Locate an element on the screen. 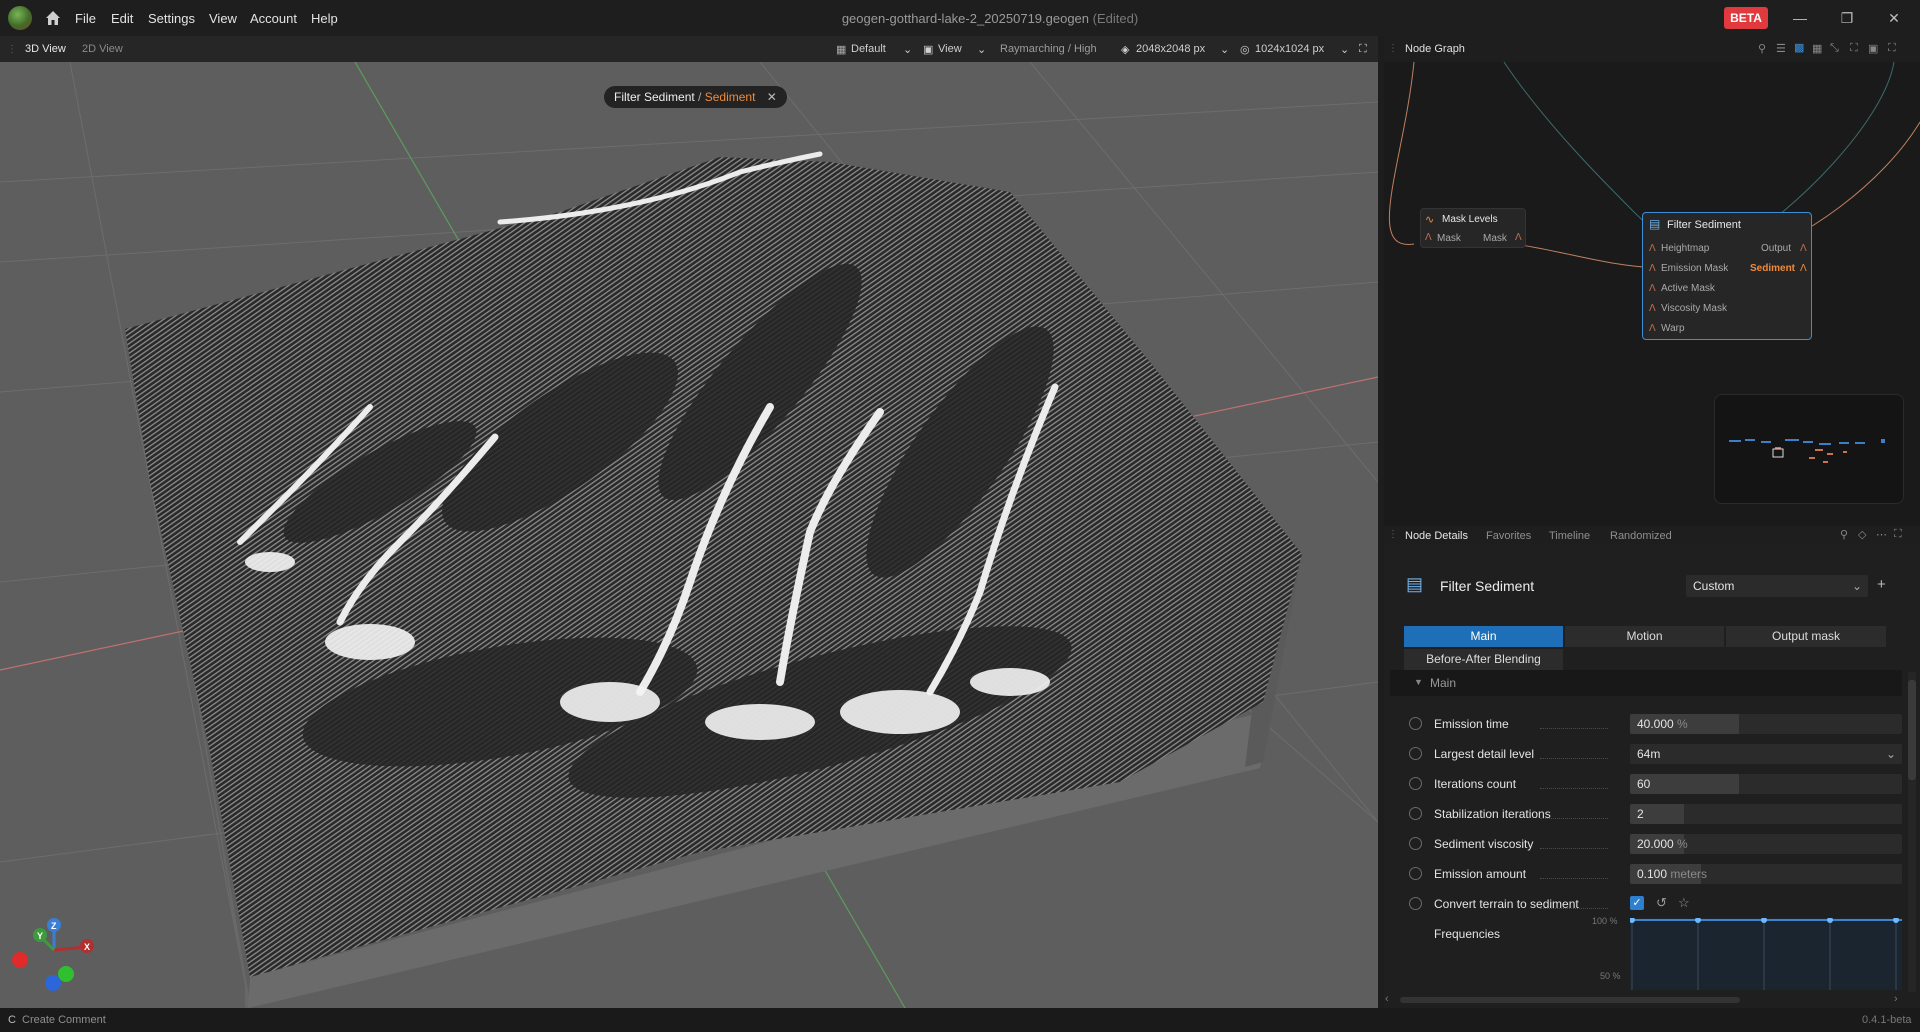  tab-main: Main is located at coordinates (1483, 636).